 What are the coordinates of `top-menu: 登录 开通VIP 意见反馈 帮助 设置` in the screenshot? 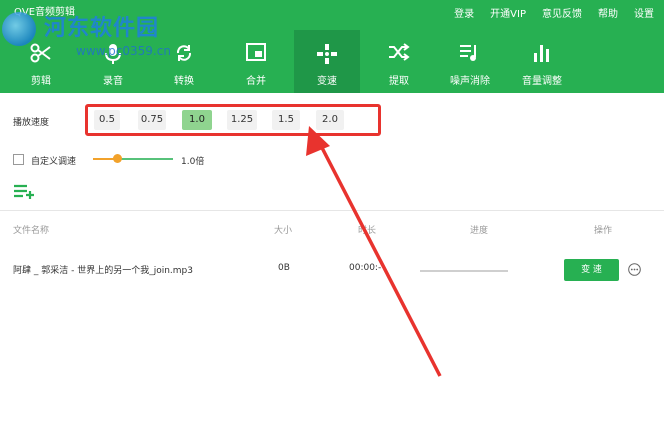 It's located at (546, 12).